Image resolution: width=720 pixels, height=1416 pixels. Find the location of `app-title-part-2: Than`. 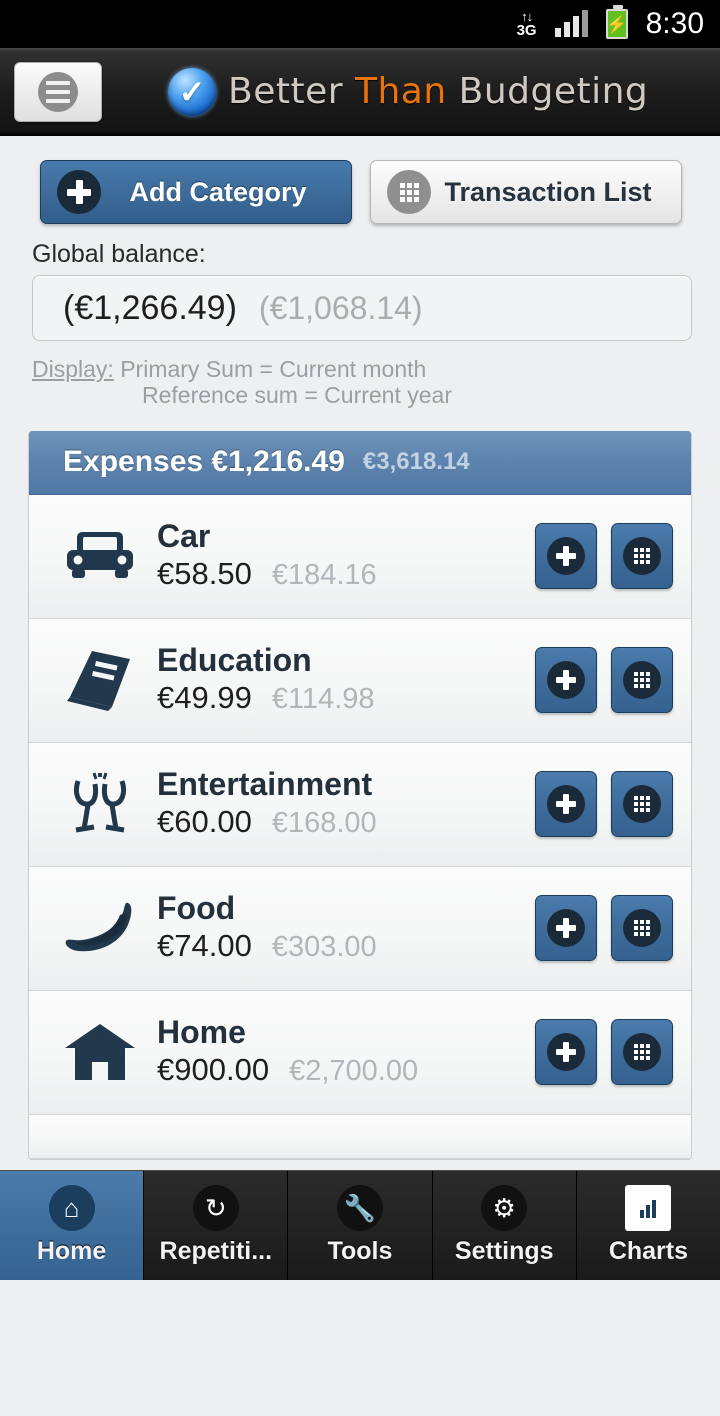

app-title-part-2: Than is located at coordinates (400, 91).